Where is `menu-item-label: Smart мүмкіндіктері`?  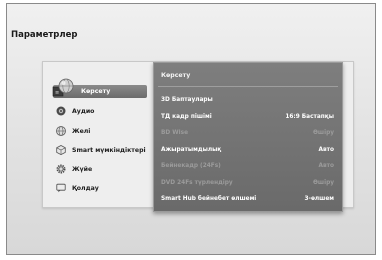 menu-item-label: Smart мүмкіндіктері is located at coordinates (109, 150).